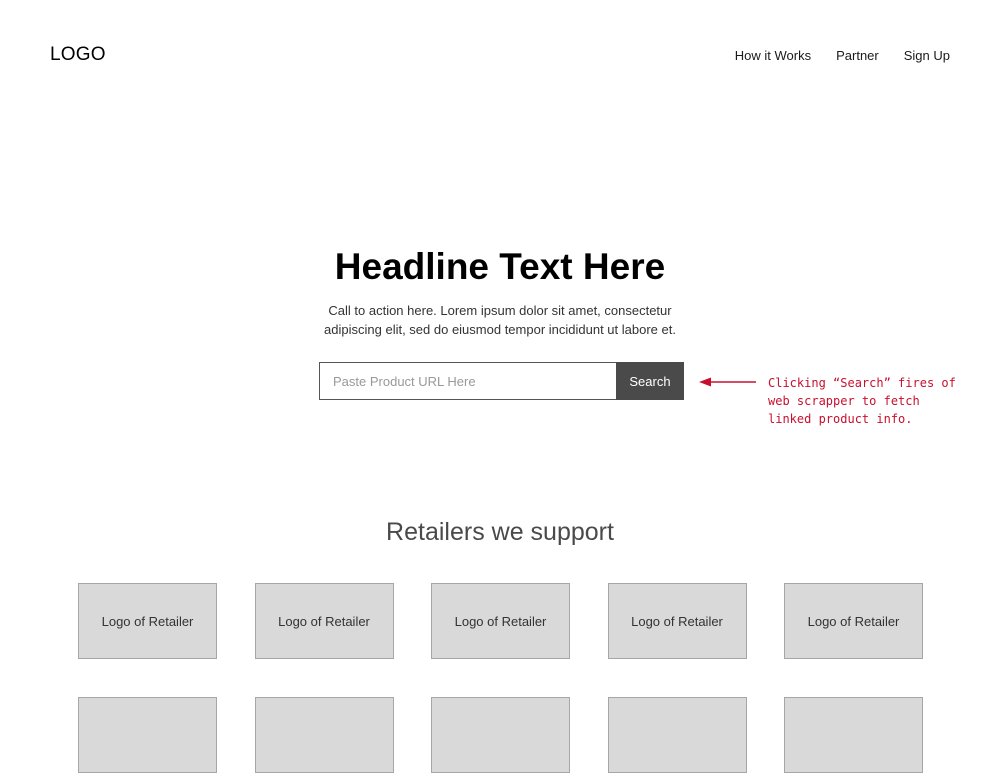 The image size is (1000, 773). I want to click on hero-headline: Headline Text Here, so click(500, 266).